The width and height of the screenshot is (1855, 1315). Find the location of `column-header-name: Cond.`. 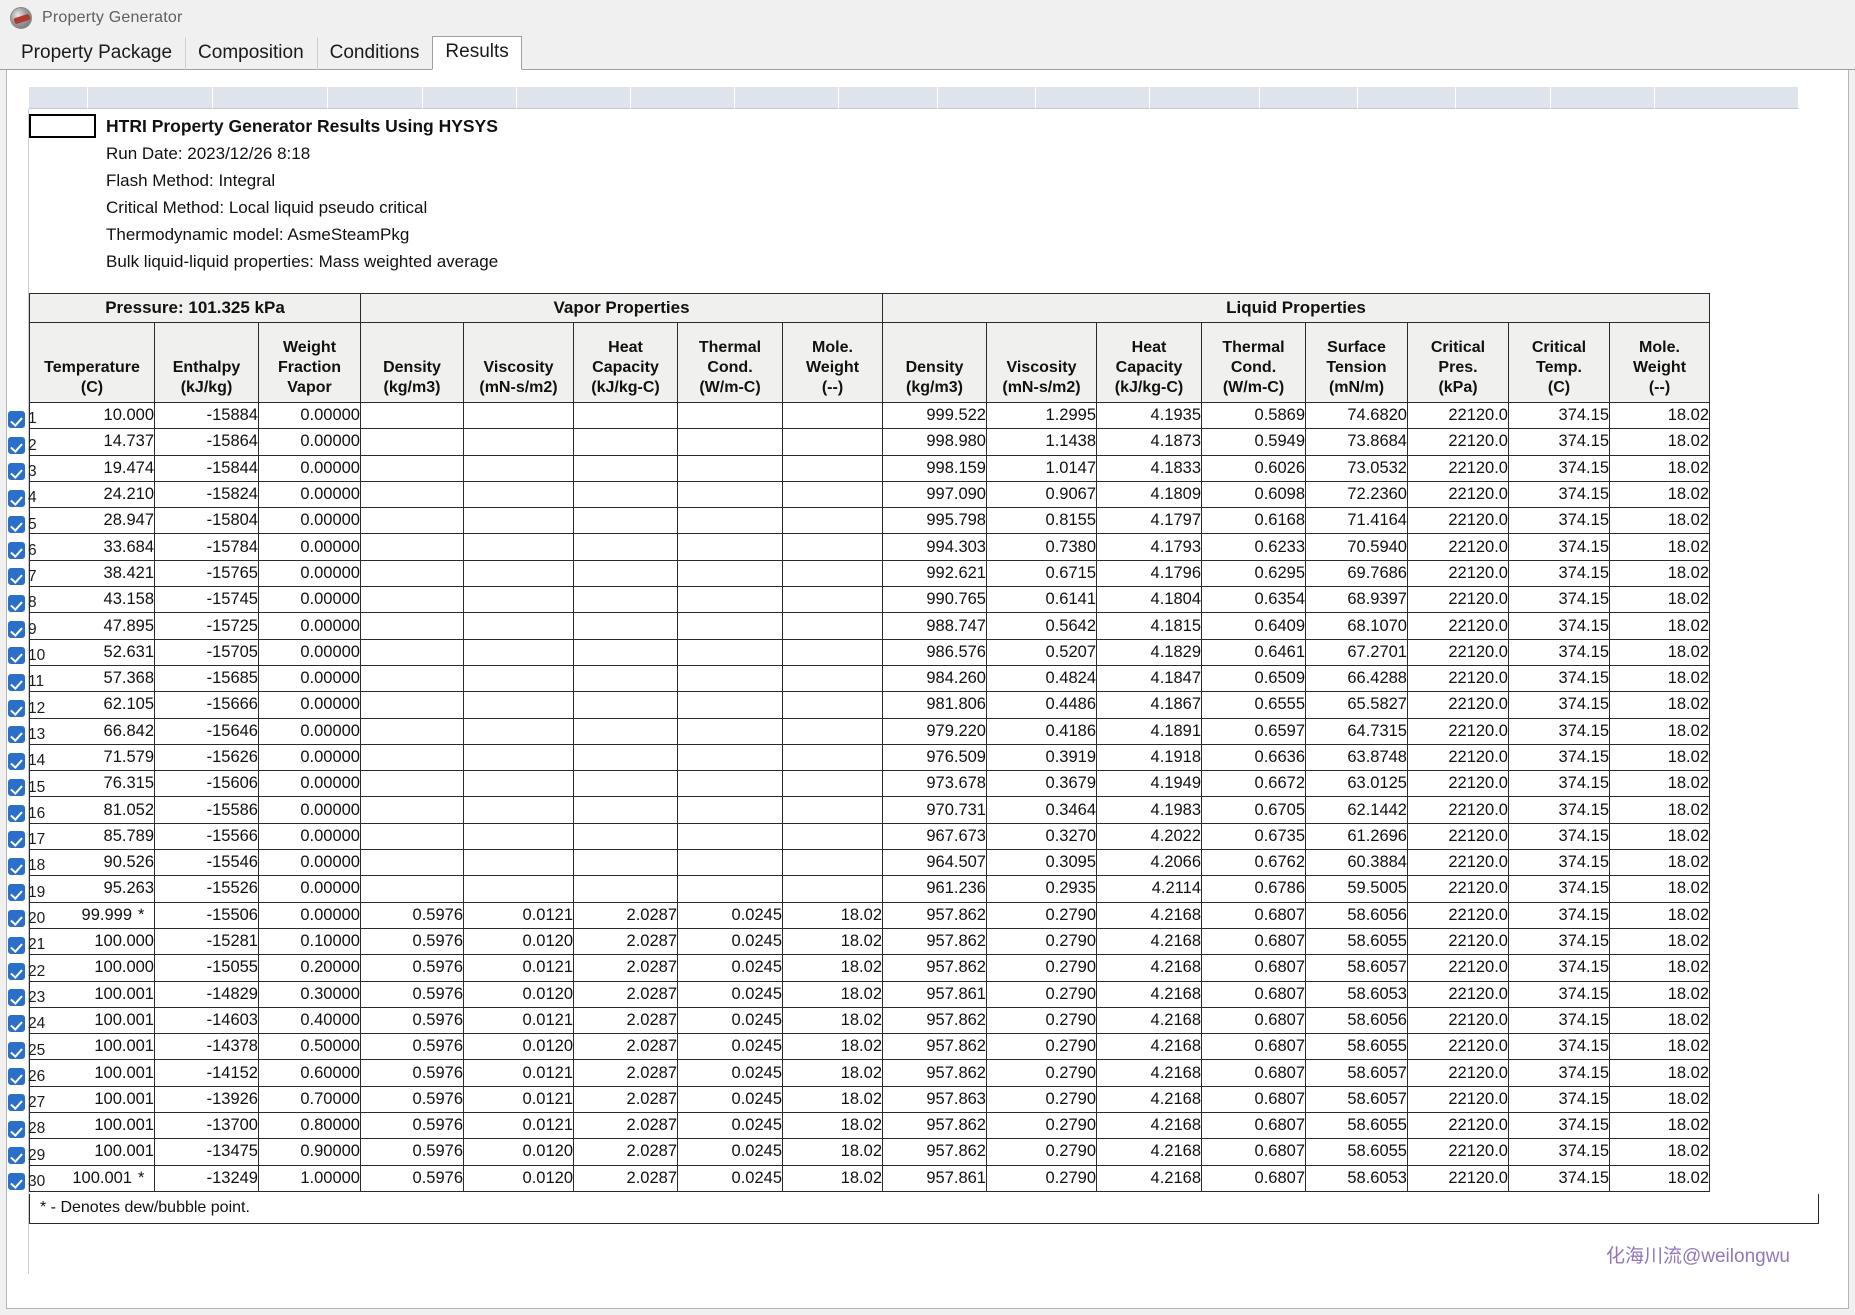

column-header-name: Cond. is located at coordinates (730, 367).